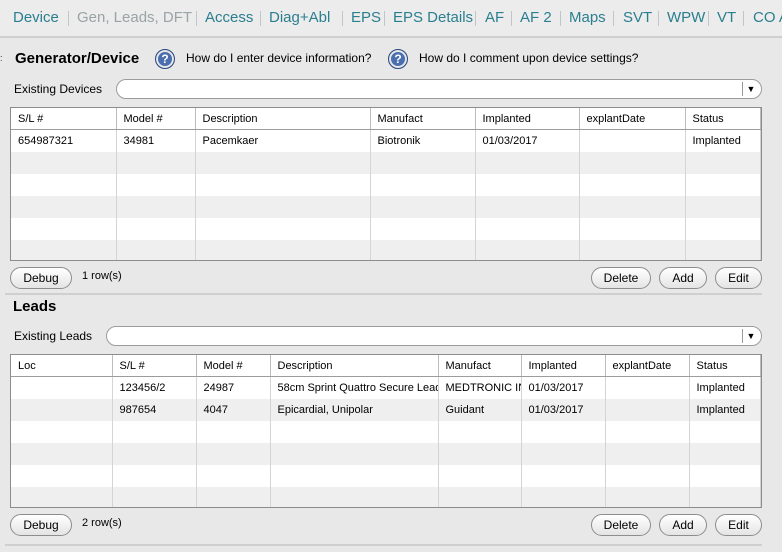 Image resolution: width=782 pixels, height=552 pixels. What do you see at coordinates (77, 58) in the screenshot?
I see `generator-title: Generator/Device` at bounding box center [77, 58].